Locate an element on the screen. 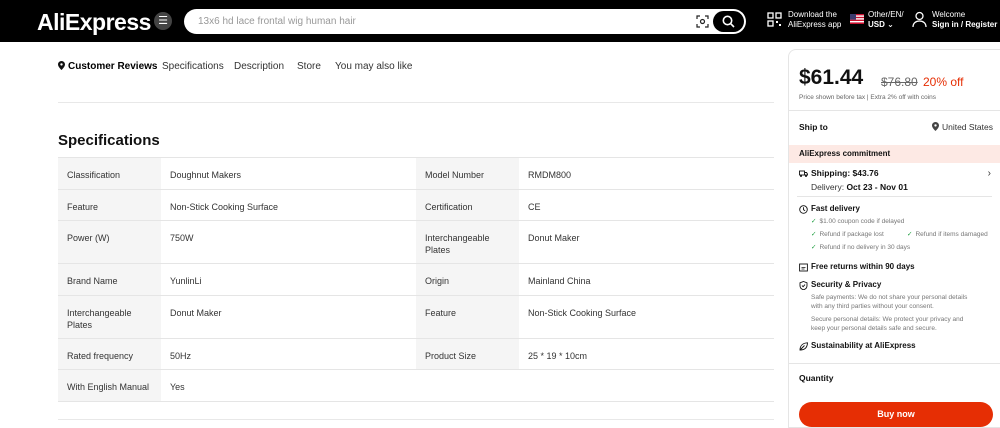  spec-value: 25 * 19 * 10cm is located at coordinates (558, 356).